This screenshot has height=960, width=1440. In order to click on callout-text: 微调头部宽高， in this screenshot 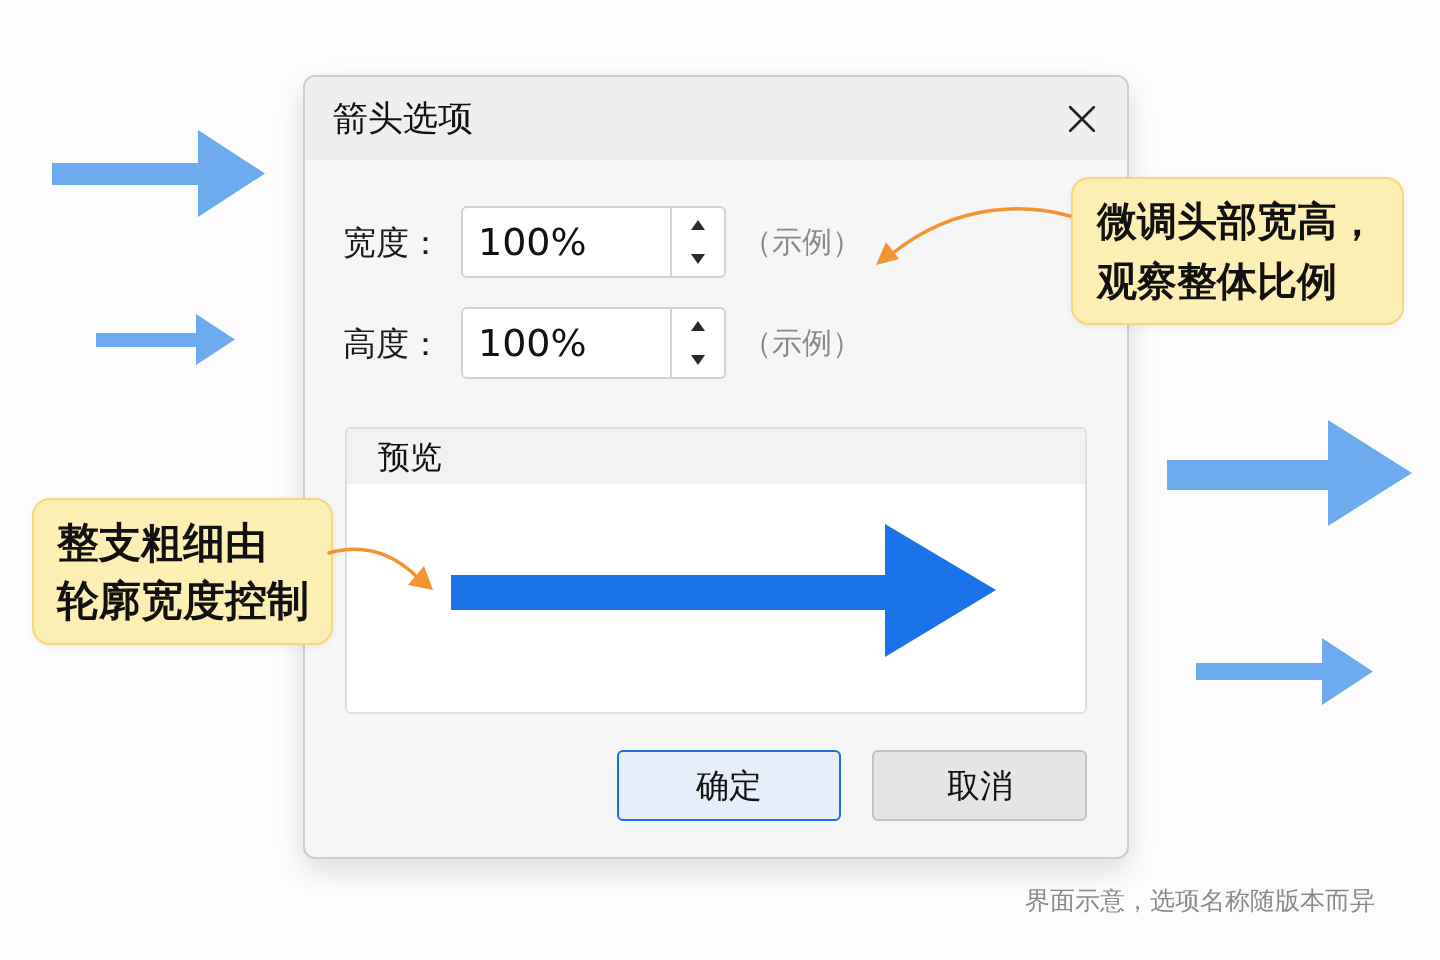, I will do `click(1237, 221)`.